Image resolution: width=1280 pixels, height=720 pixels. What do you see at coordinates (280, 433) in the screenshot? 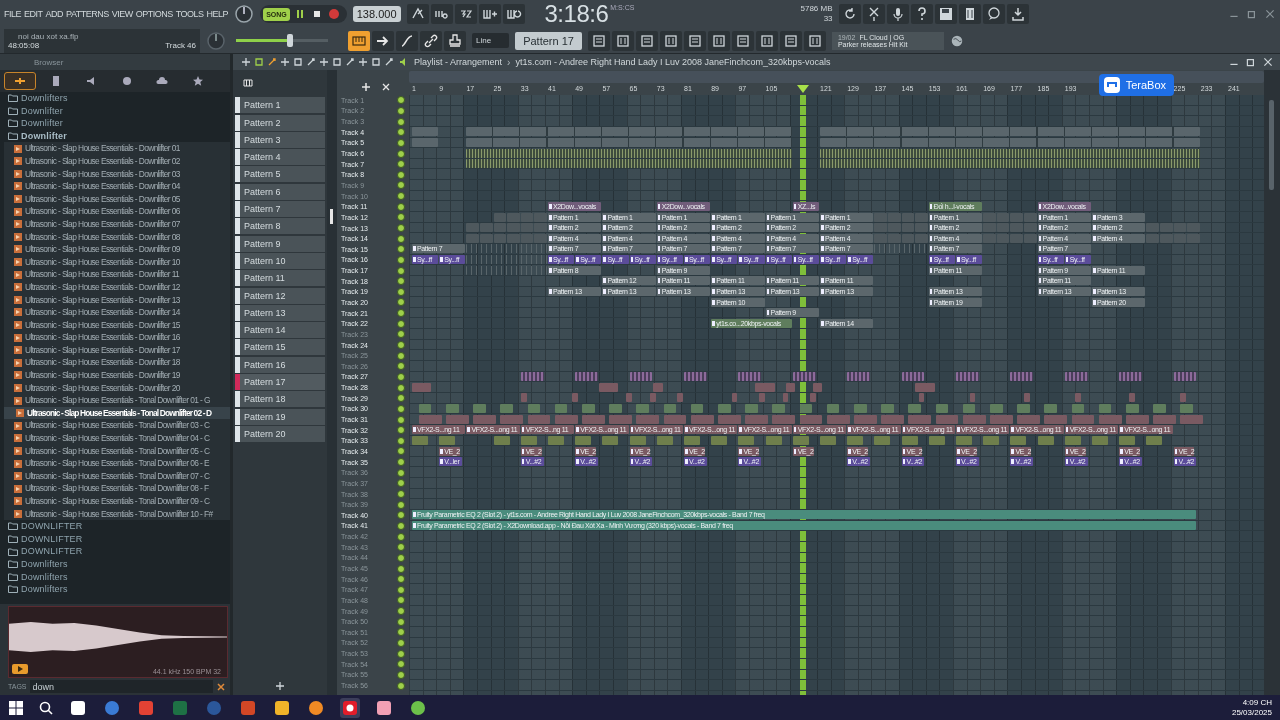
I see `pattern-item: Pattern 20` at bounding box center [280, 433].